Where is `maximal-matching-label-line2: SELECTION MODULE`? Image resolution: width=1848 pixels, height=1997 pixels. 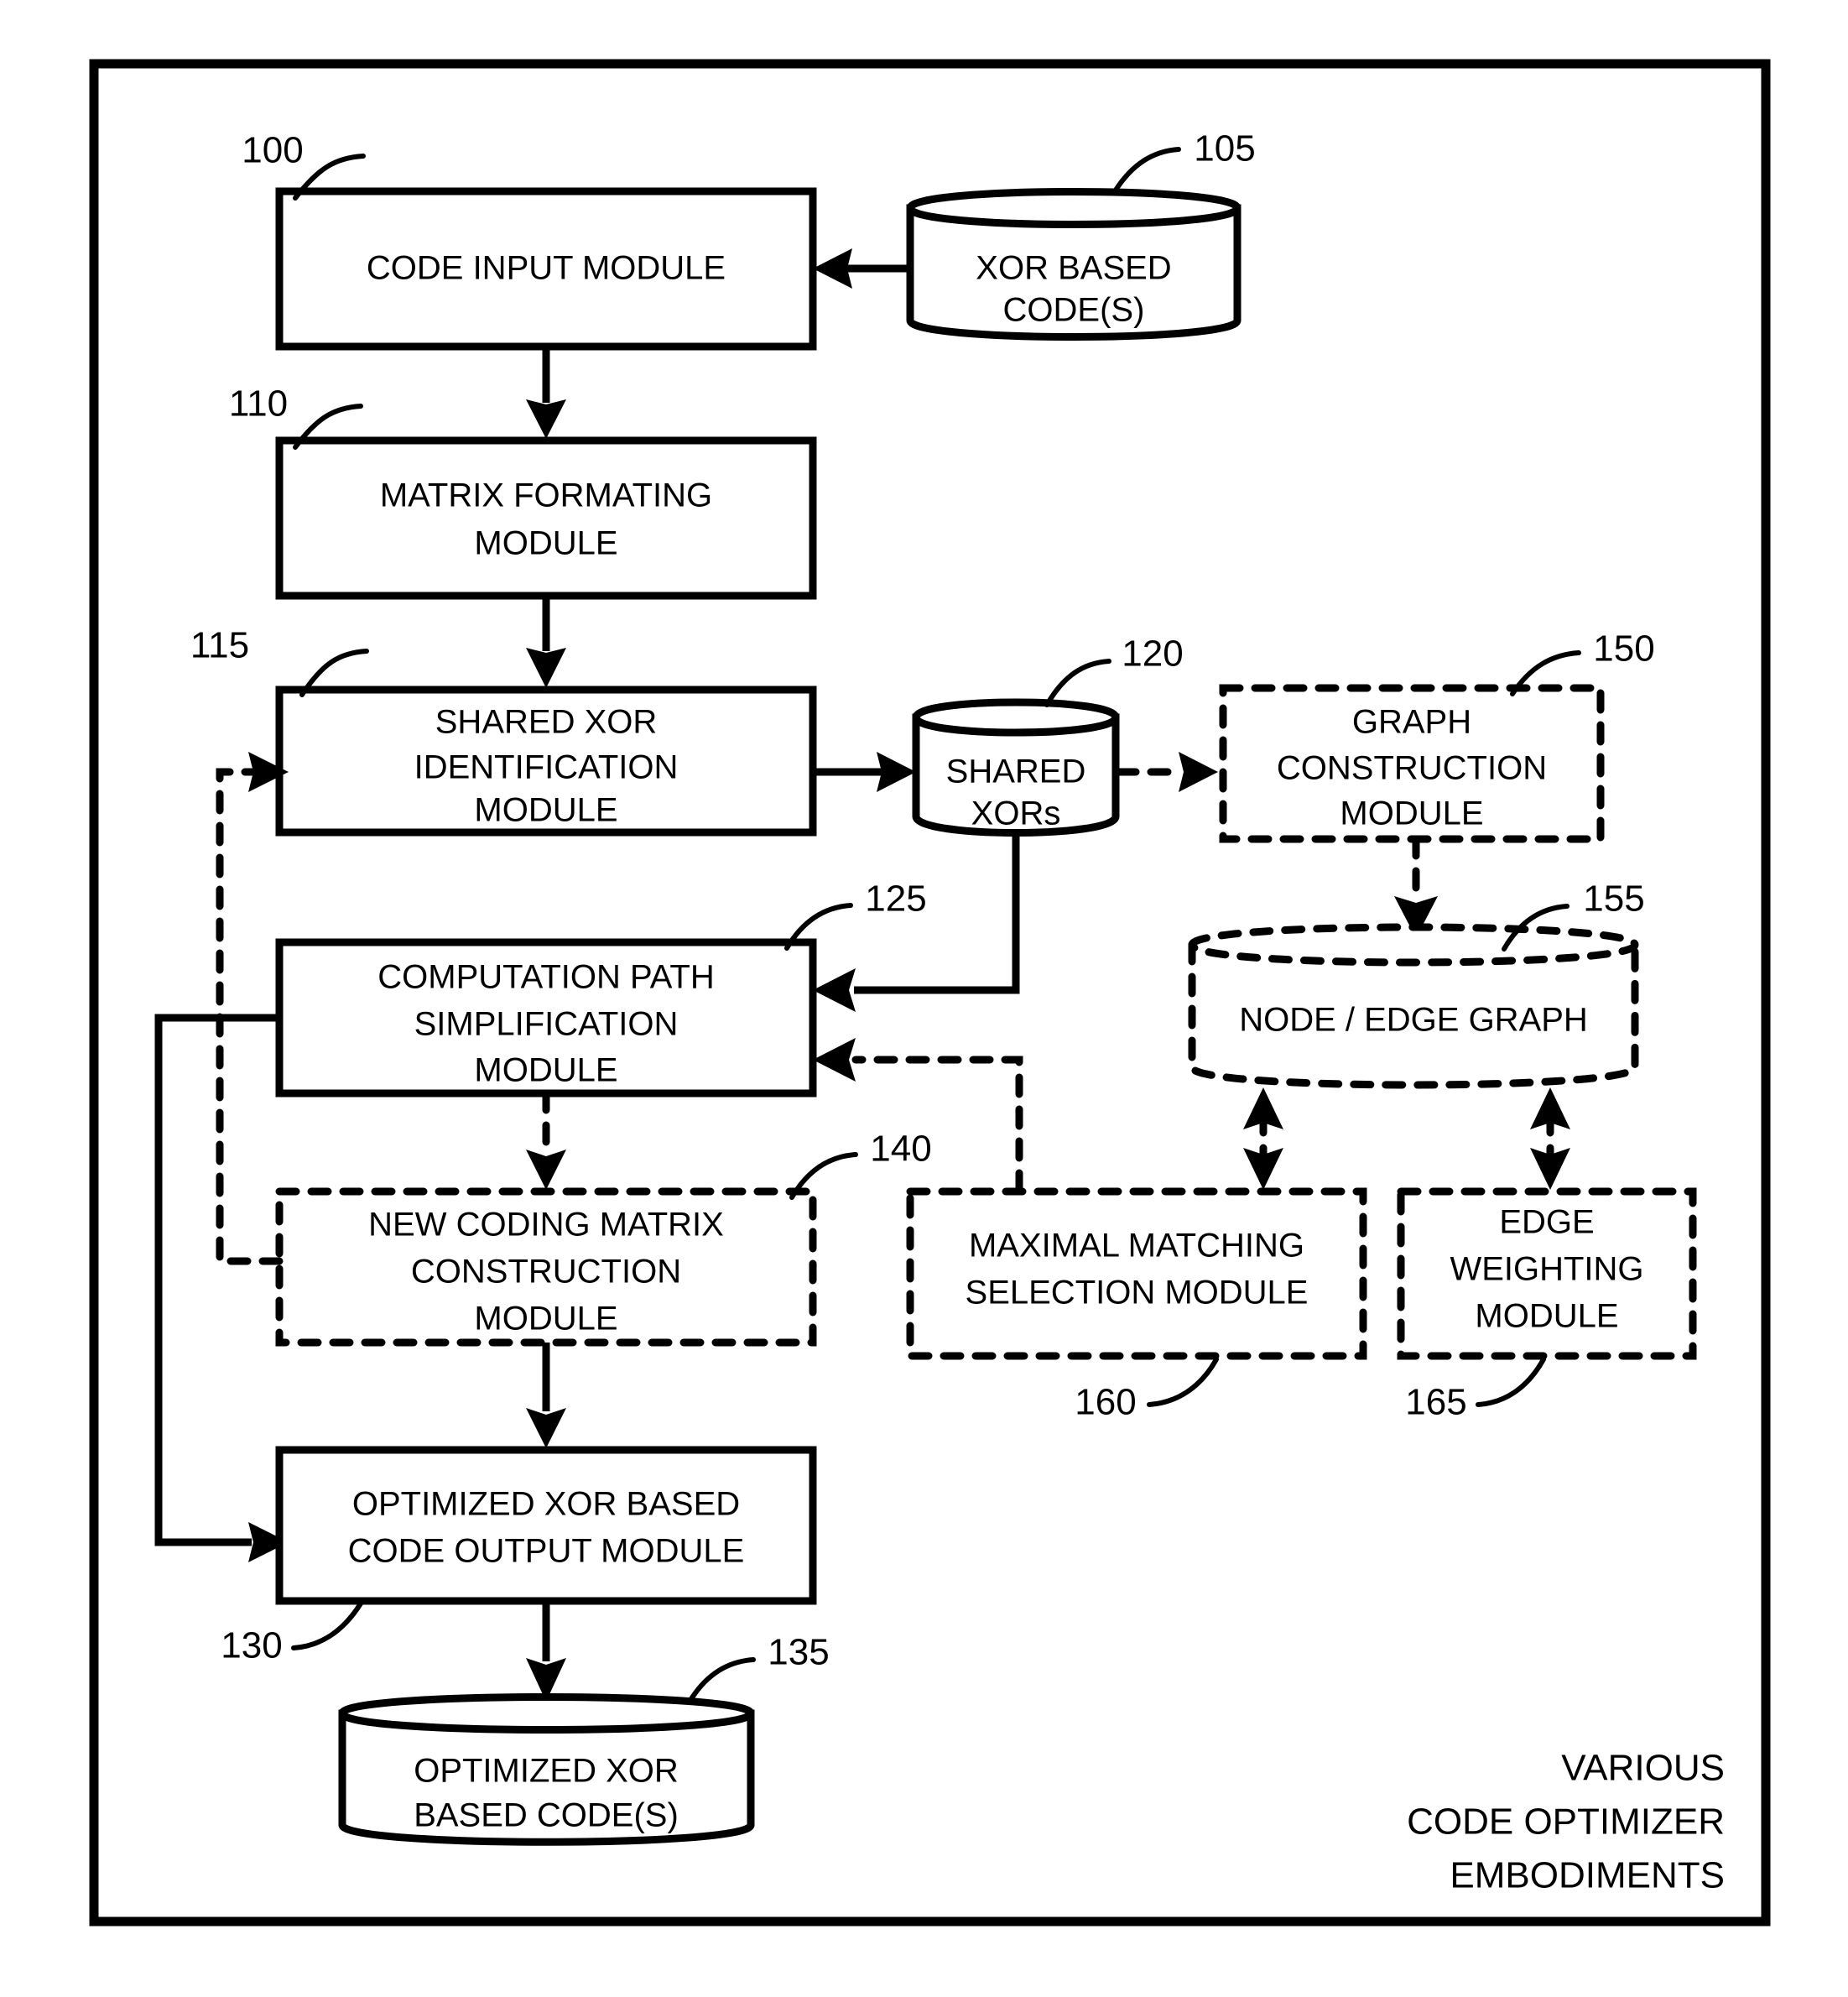 maximal-matching-label-line2: SELECTION MODULE is located at coordinates (1137, 1293).